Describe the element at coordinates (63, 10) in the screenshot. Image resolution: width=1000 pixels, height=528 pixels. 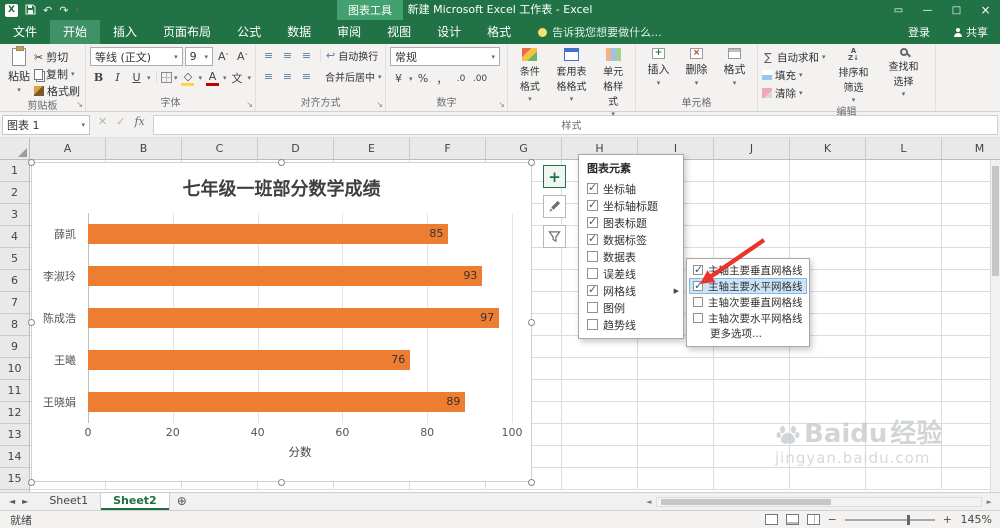
I see `redo-icon: ↷` at that location.